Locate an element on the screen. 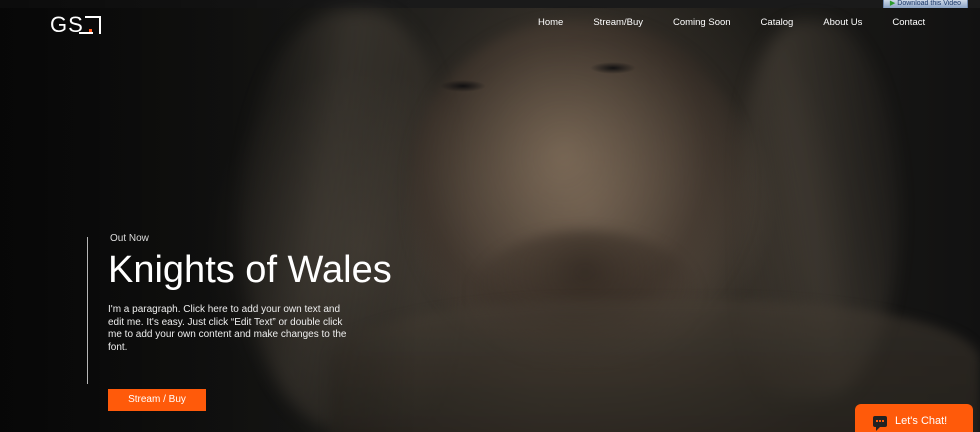 The width and height of the screenshot is (980, 432). chat-bubble-icon is located at coordinates (880, 423).